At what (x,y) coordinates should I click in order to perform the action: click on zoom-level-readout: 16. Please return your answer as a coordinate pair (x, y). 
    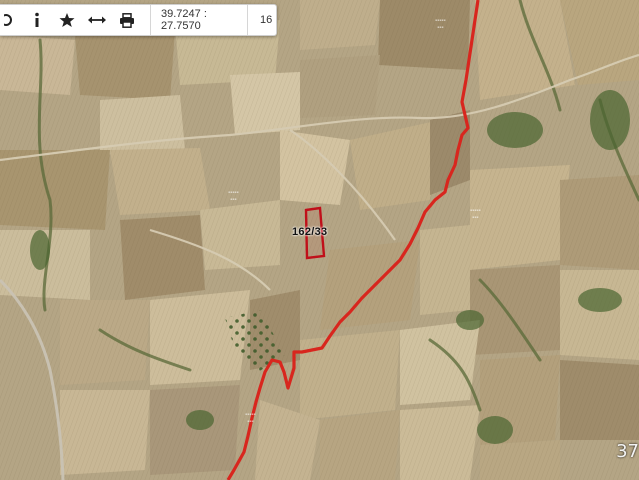
    Looking at the image, I should click on (266, 20).